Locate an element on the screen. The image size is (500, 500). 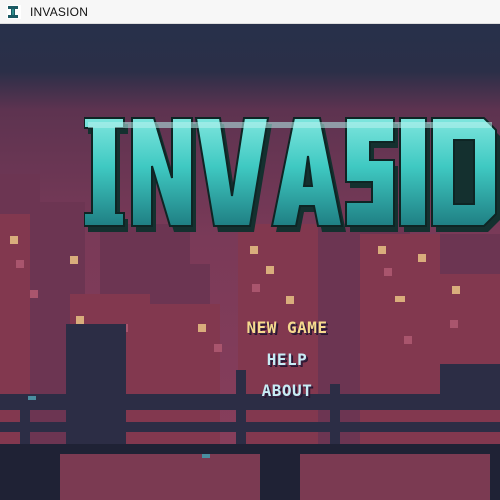
main-menu: NEW GAME HELP ABOUT is located at coordinates (287, 367).